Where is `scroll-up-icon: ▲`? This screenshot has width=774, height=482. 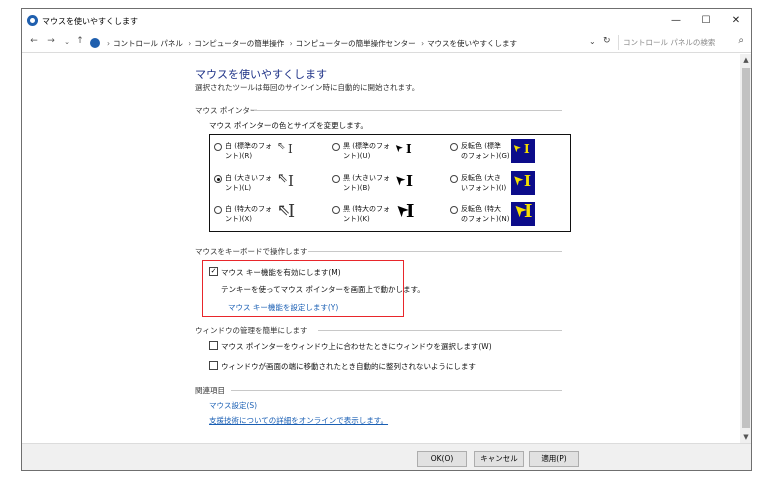
scroll-up-icon: ▲ is located at coordinates (745, 60).